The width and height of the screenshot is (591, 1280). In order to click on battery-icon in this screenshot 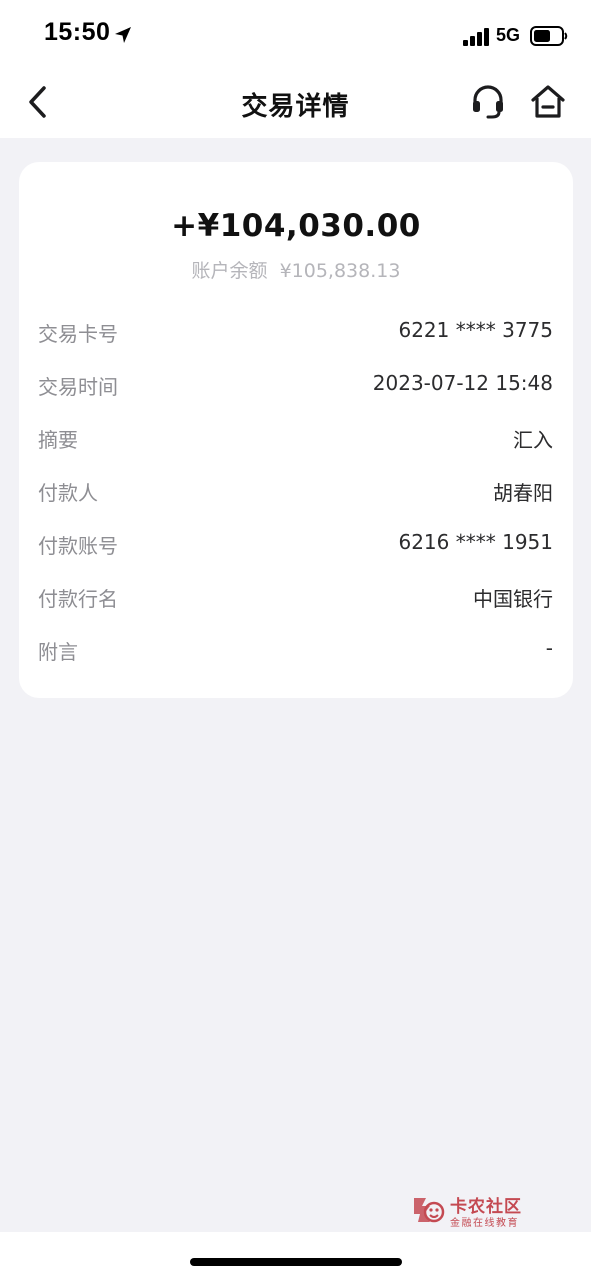, I will do `click(549, 36)`.